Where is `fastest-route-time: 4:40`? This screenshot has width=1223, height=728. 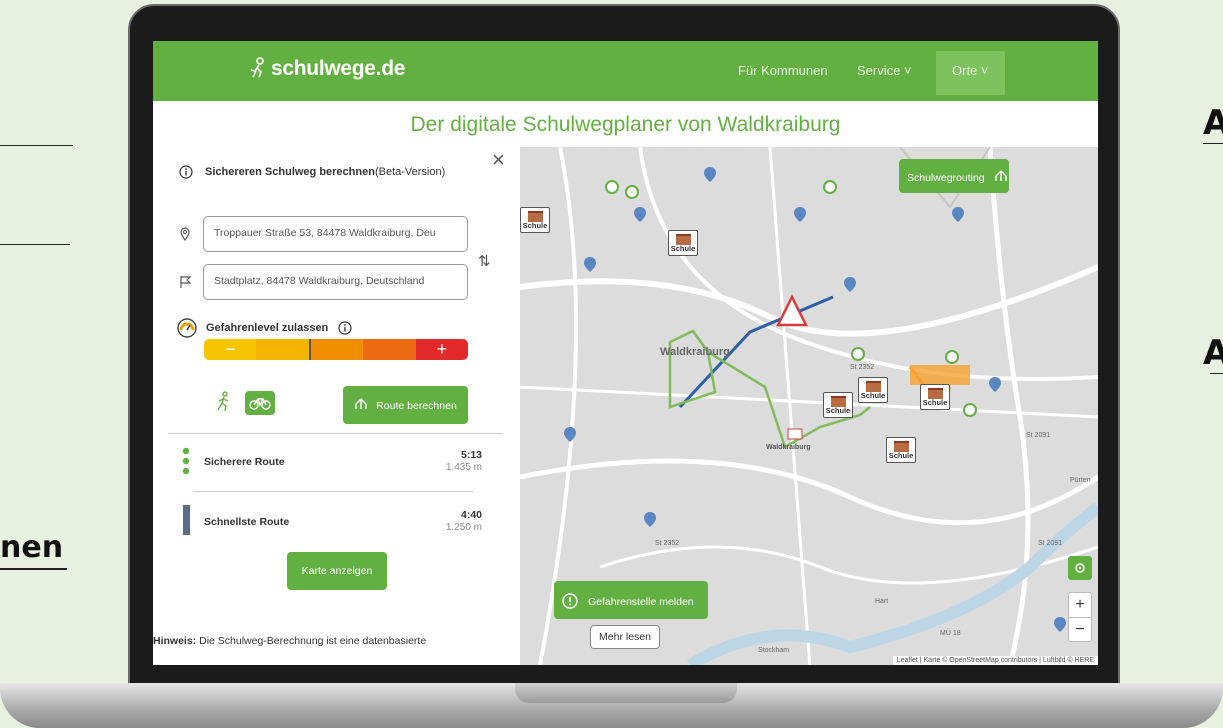 fastest-route-time: 4:40 is located at coordinates (471, 515).